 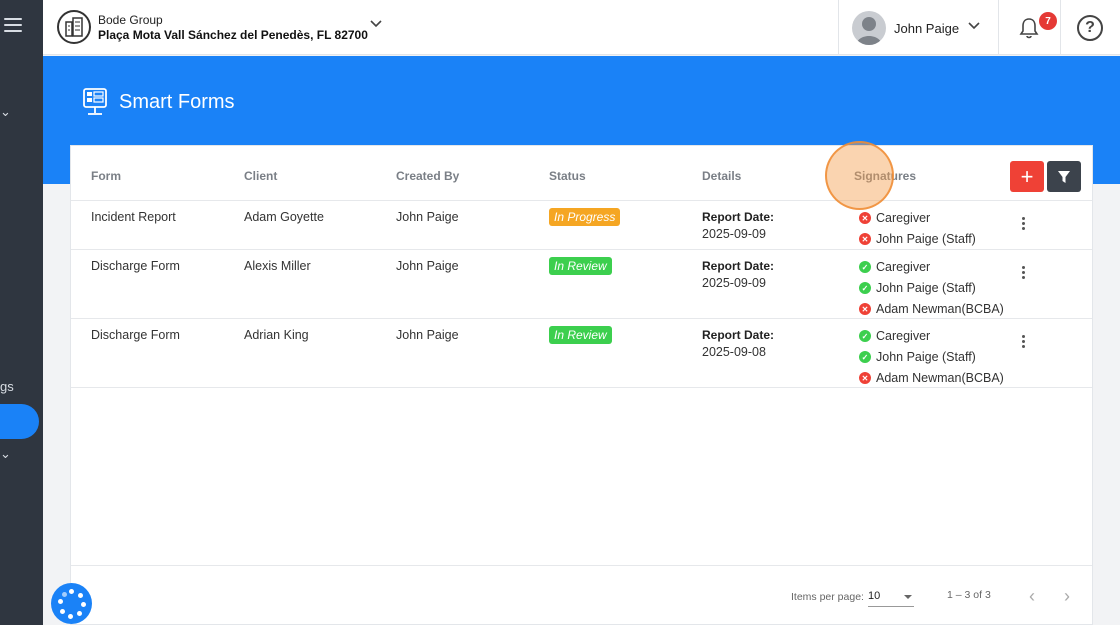 What do you see at coordinates (130, 20) in the screenshot?
I see `org-name: Bode Group` at bounding box center [130, 20].